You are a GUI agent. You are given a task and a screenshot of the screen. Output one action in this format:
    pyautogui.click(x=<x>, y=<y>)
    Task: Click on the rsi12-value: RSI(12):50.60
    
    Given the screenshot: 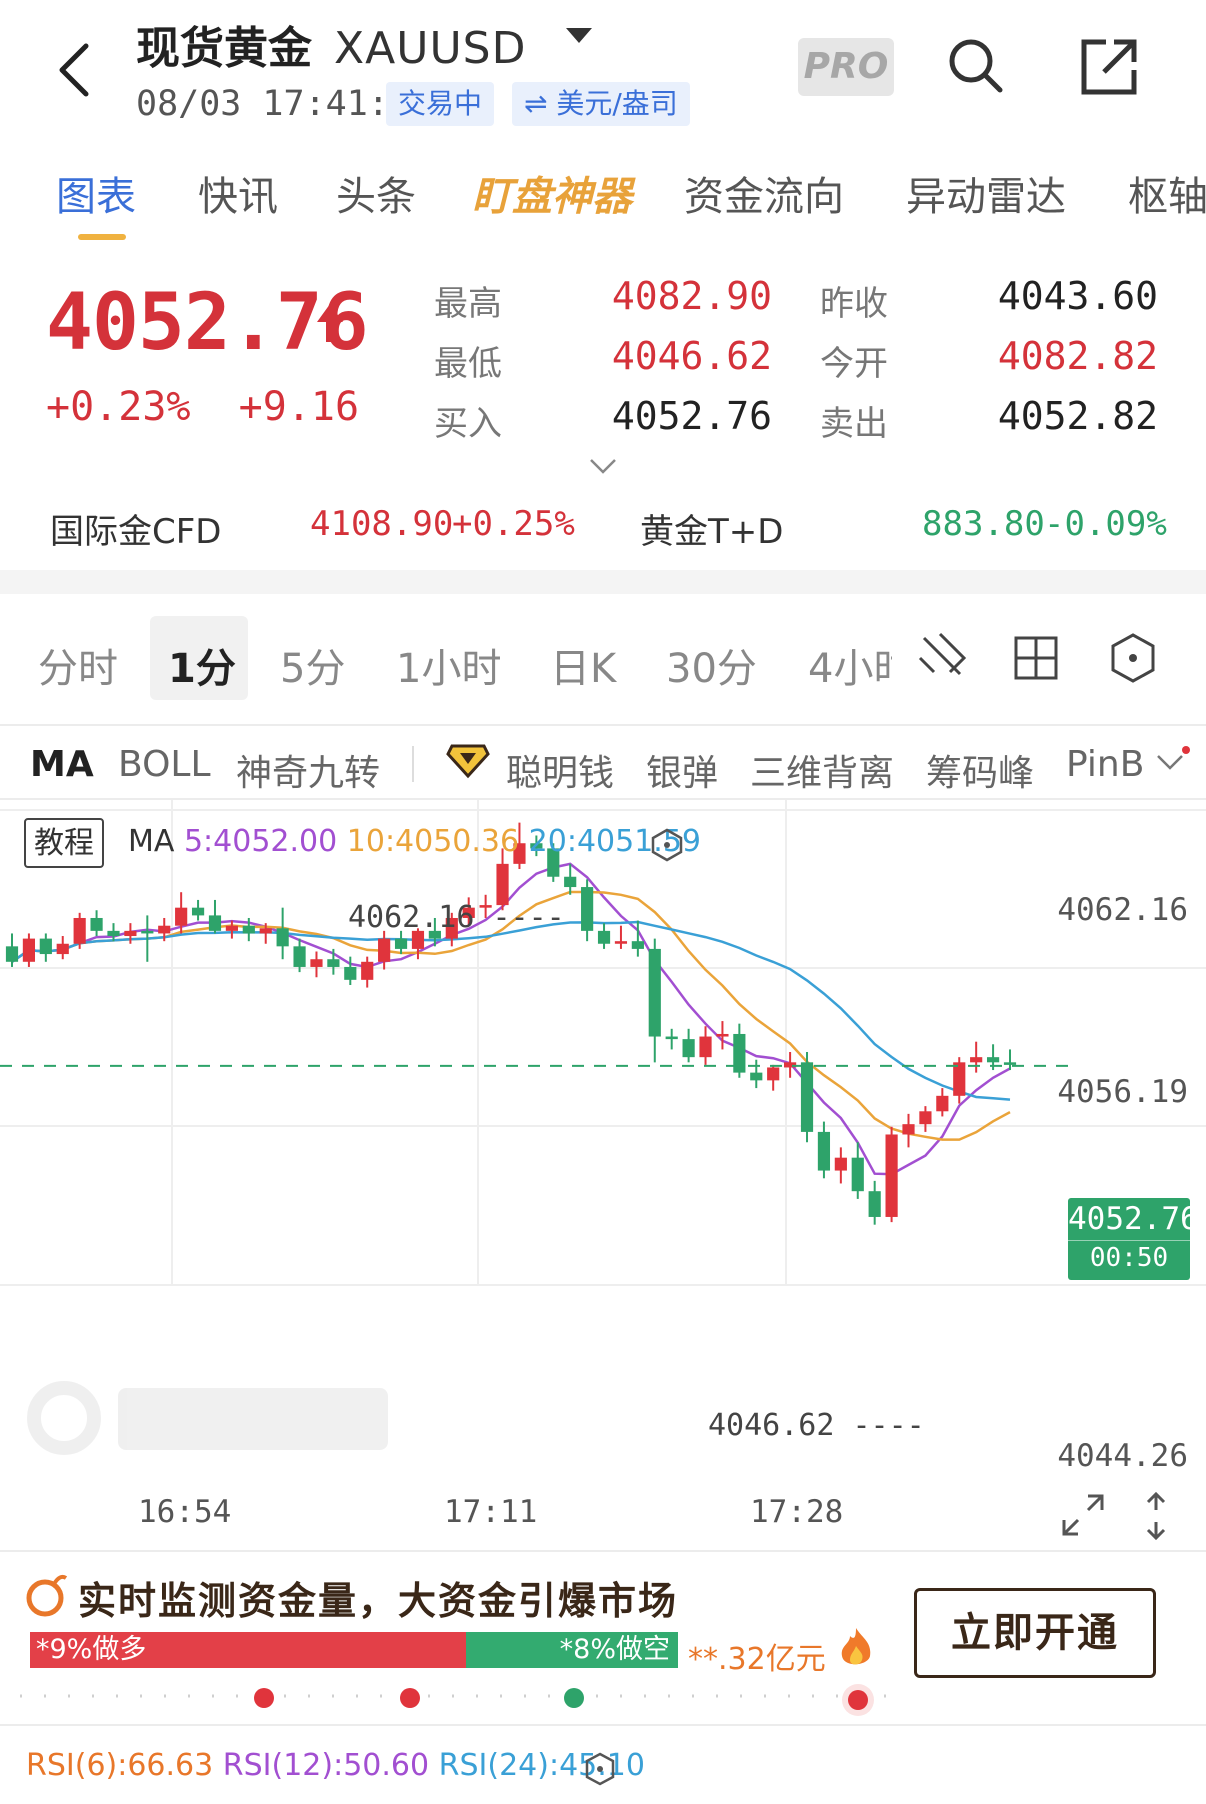 What is the action you would take?
    pyautogui.click(x=326, y=1765)
    